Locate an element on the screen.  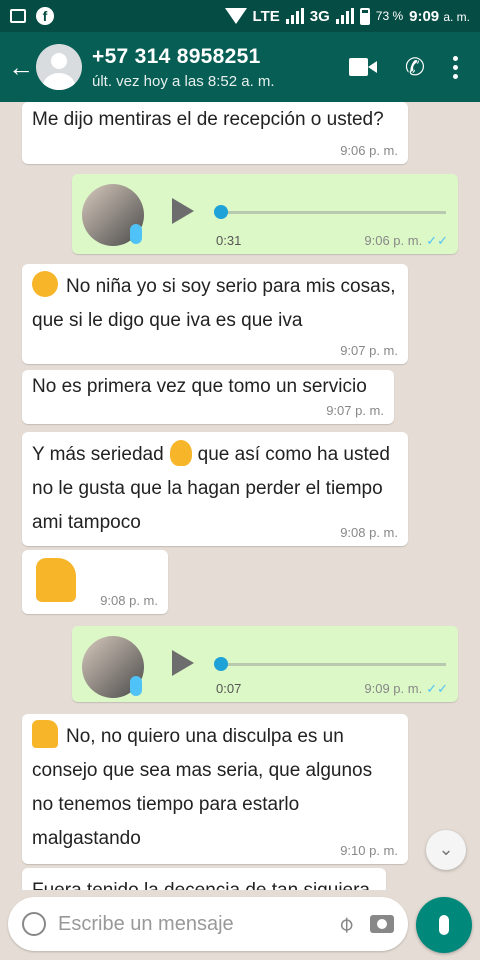
wifi-icon is located at coordinates (235, 16).